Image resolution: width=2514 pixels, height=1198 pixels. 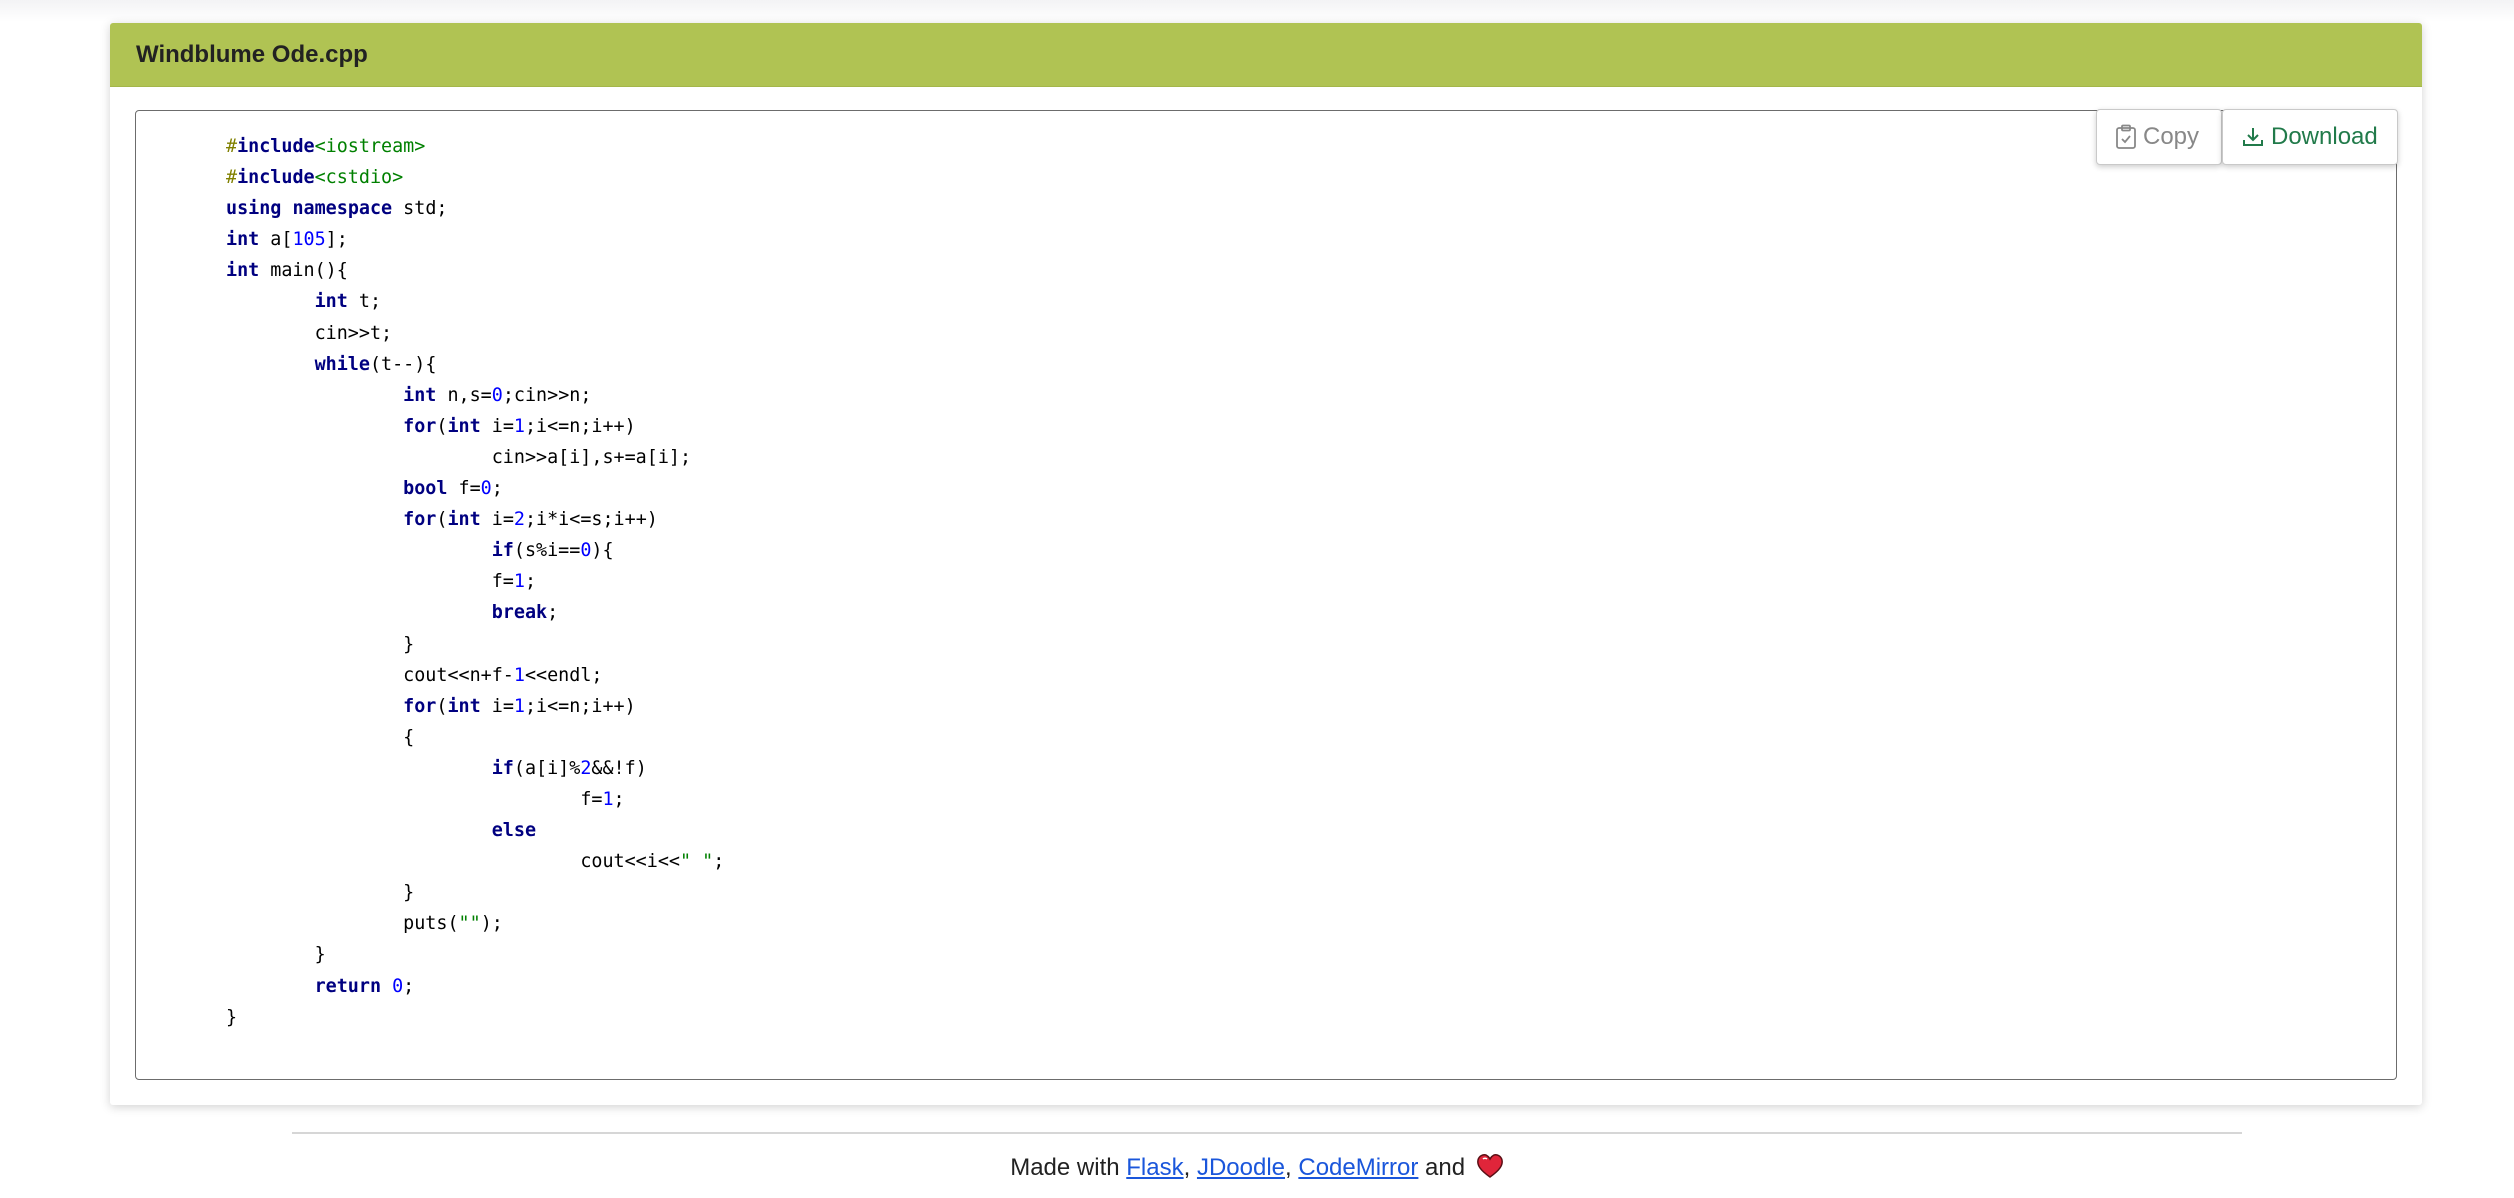 I want to click on code-token: " ", so click(x=696, y=862).